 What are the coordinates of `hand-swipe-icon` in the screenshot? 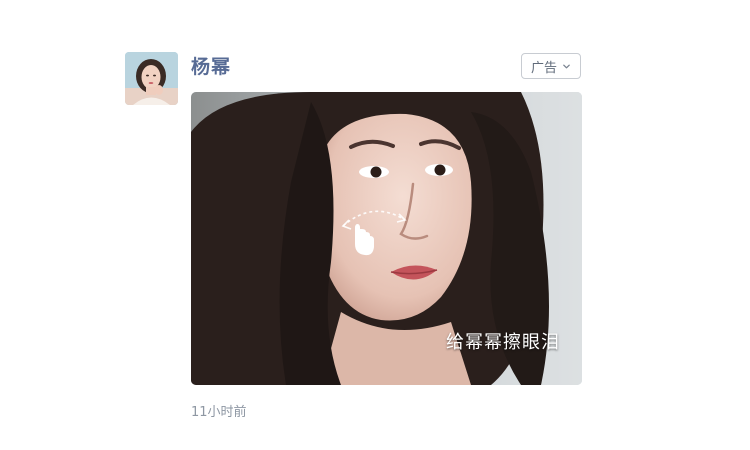 It's located at (373, 230).